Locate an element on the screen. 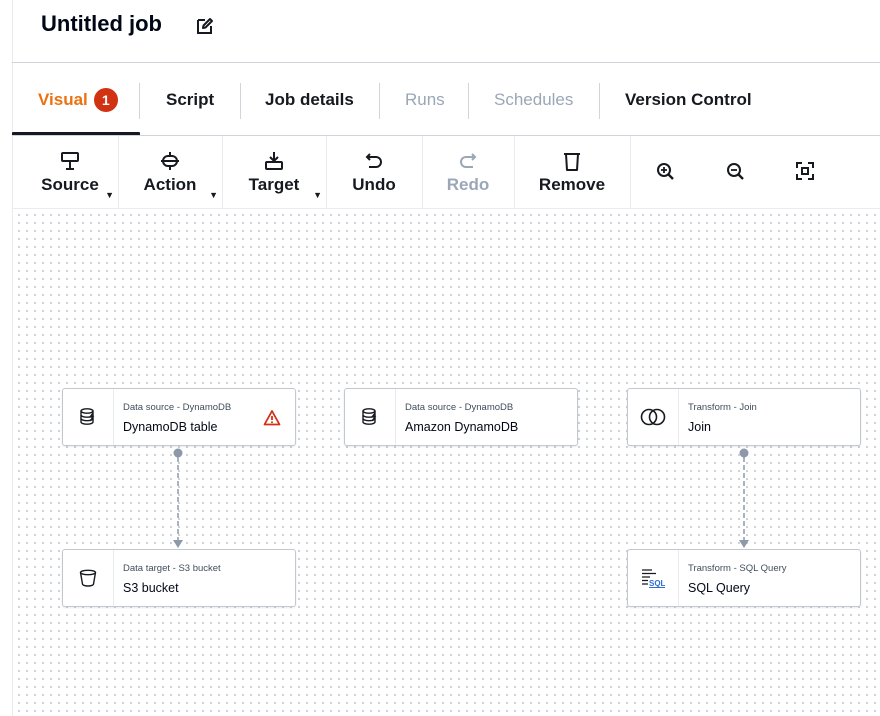 Image resolution: width=880 pixels, height=716 pixels. tab-runs: Runs is located at coordinates (425, 99).